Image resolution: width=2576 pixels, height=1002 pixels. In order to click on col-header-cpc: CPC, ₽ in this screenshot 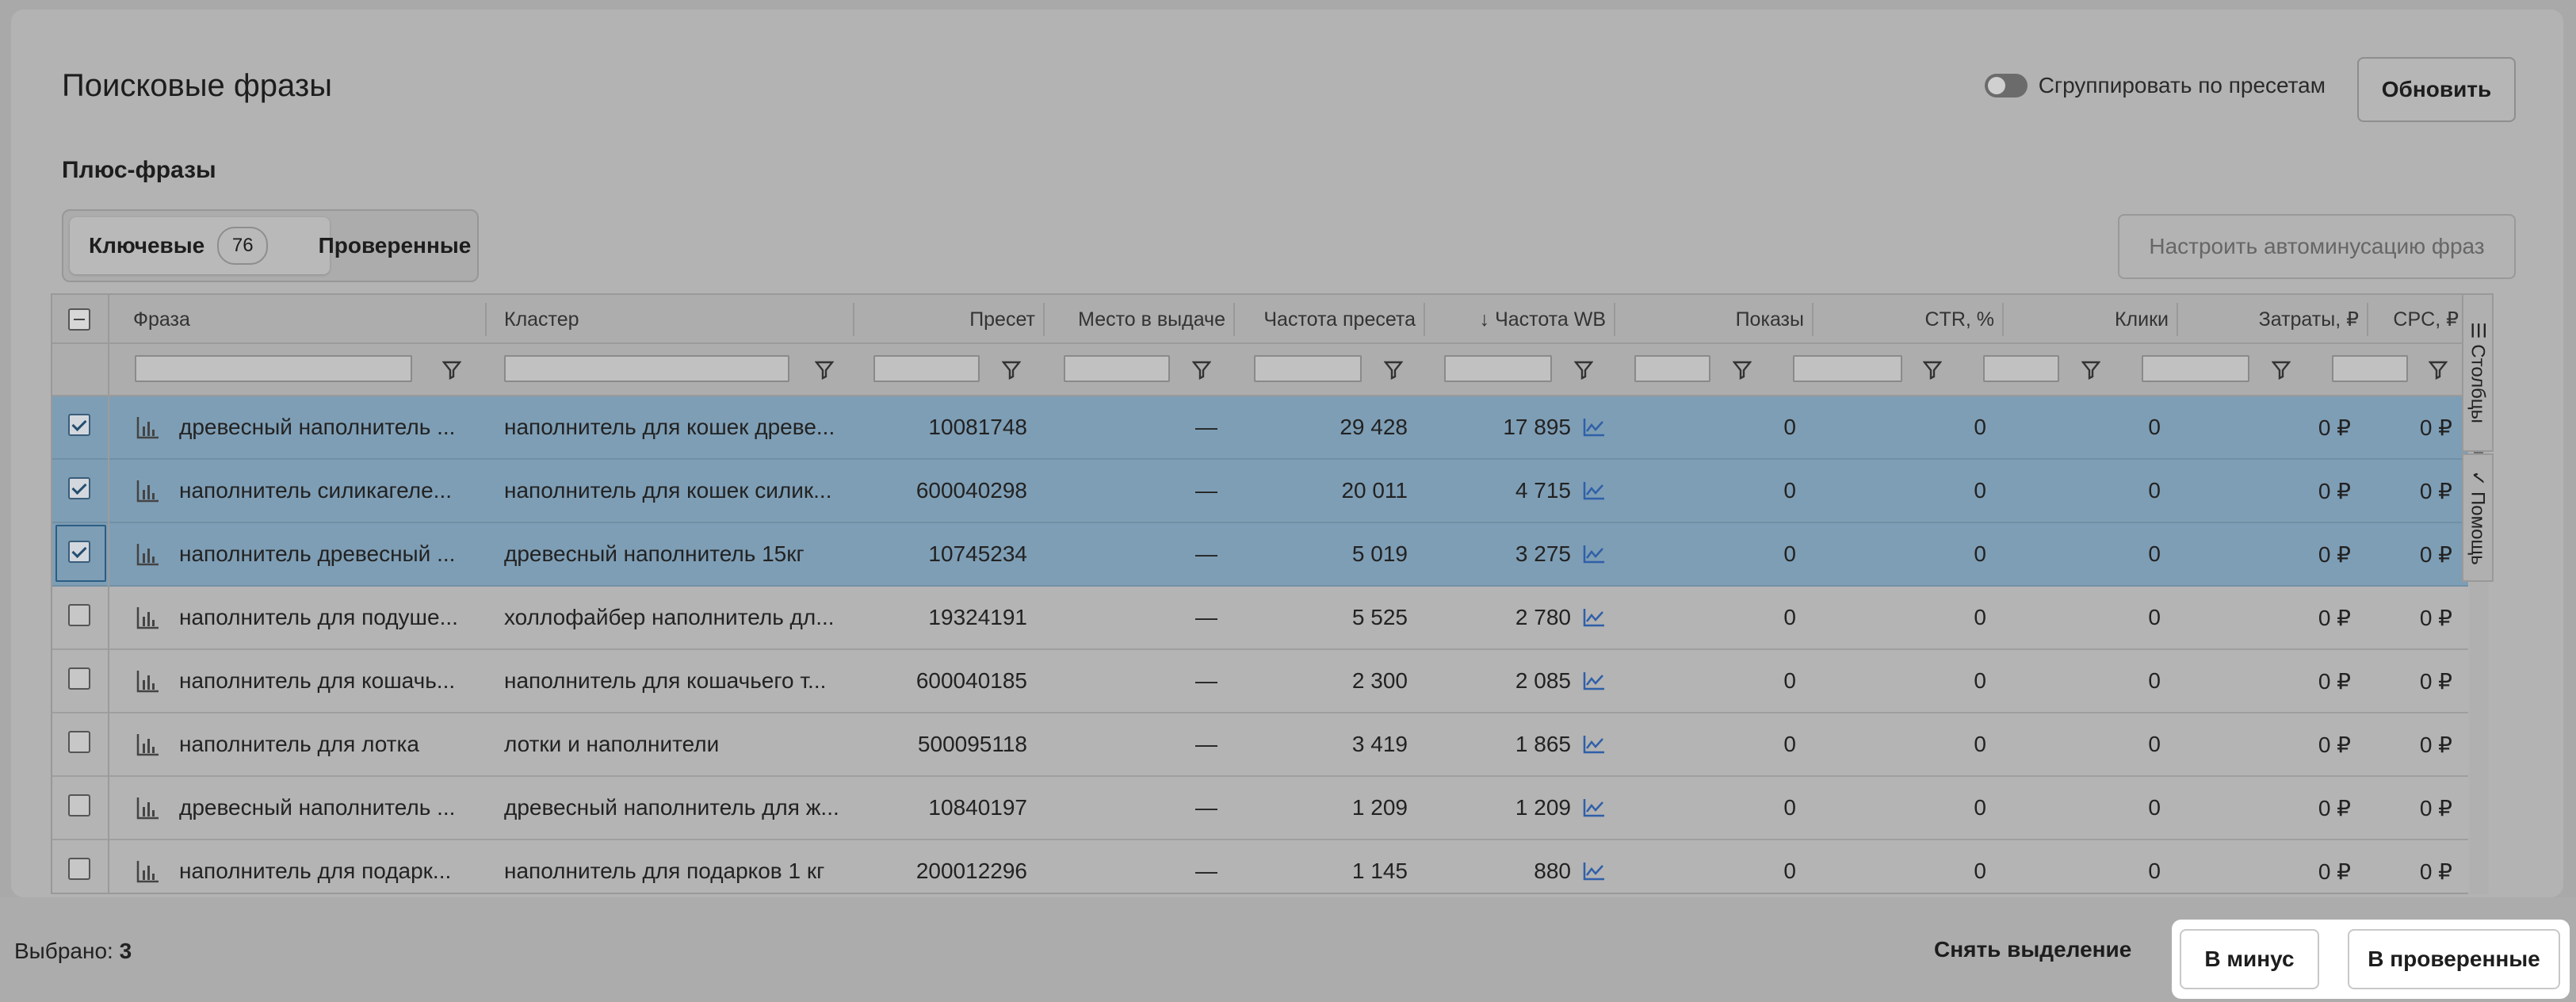, I will do `click(2421, 319)`.